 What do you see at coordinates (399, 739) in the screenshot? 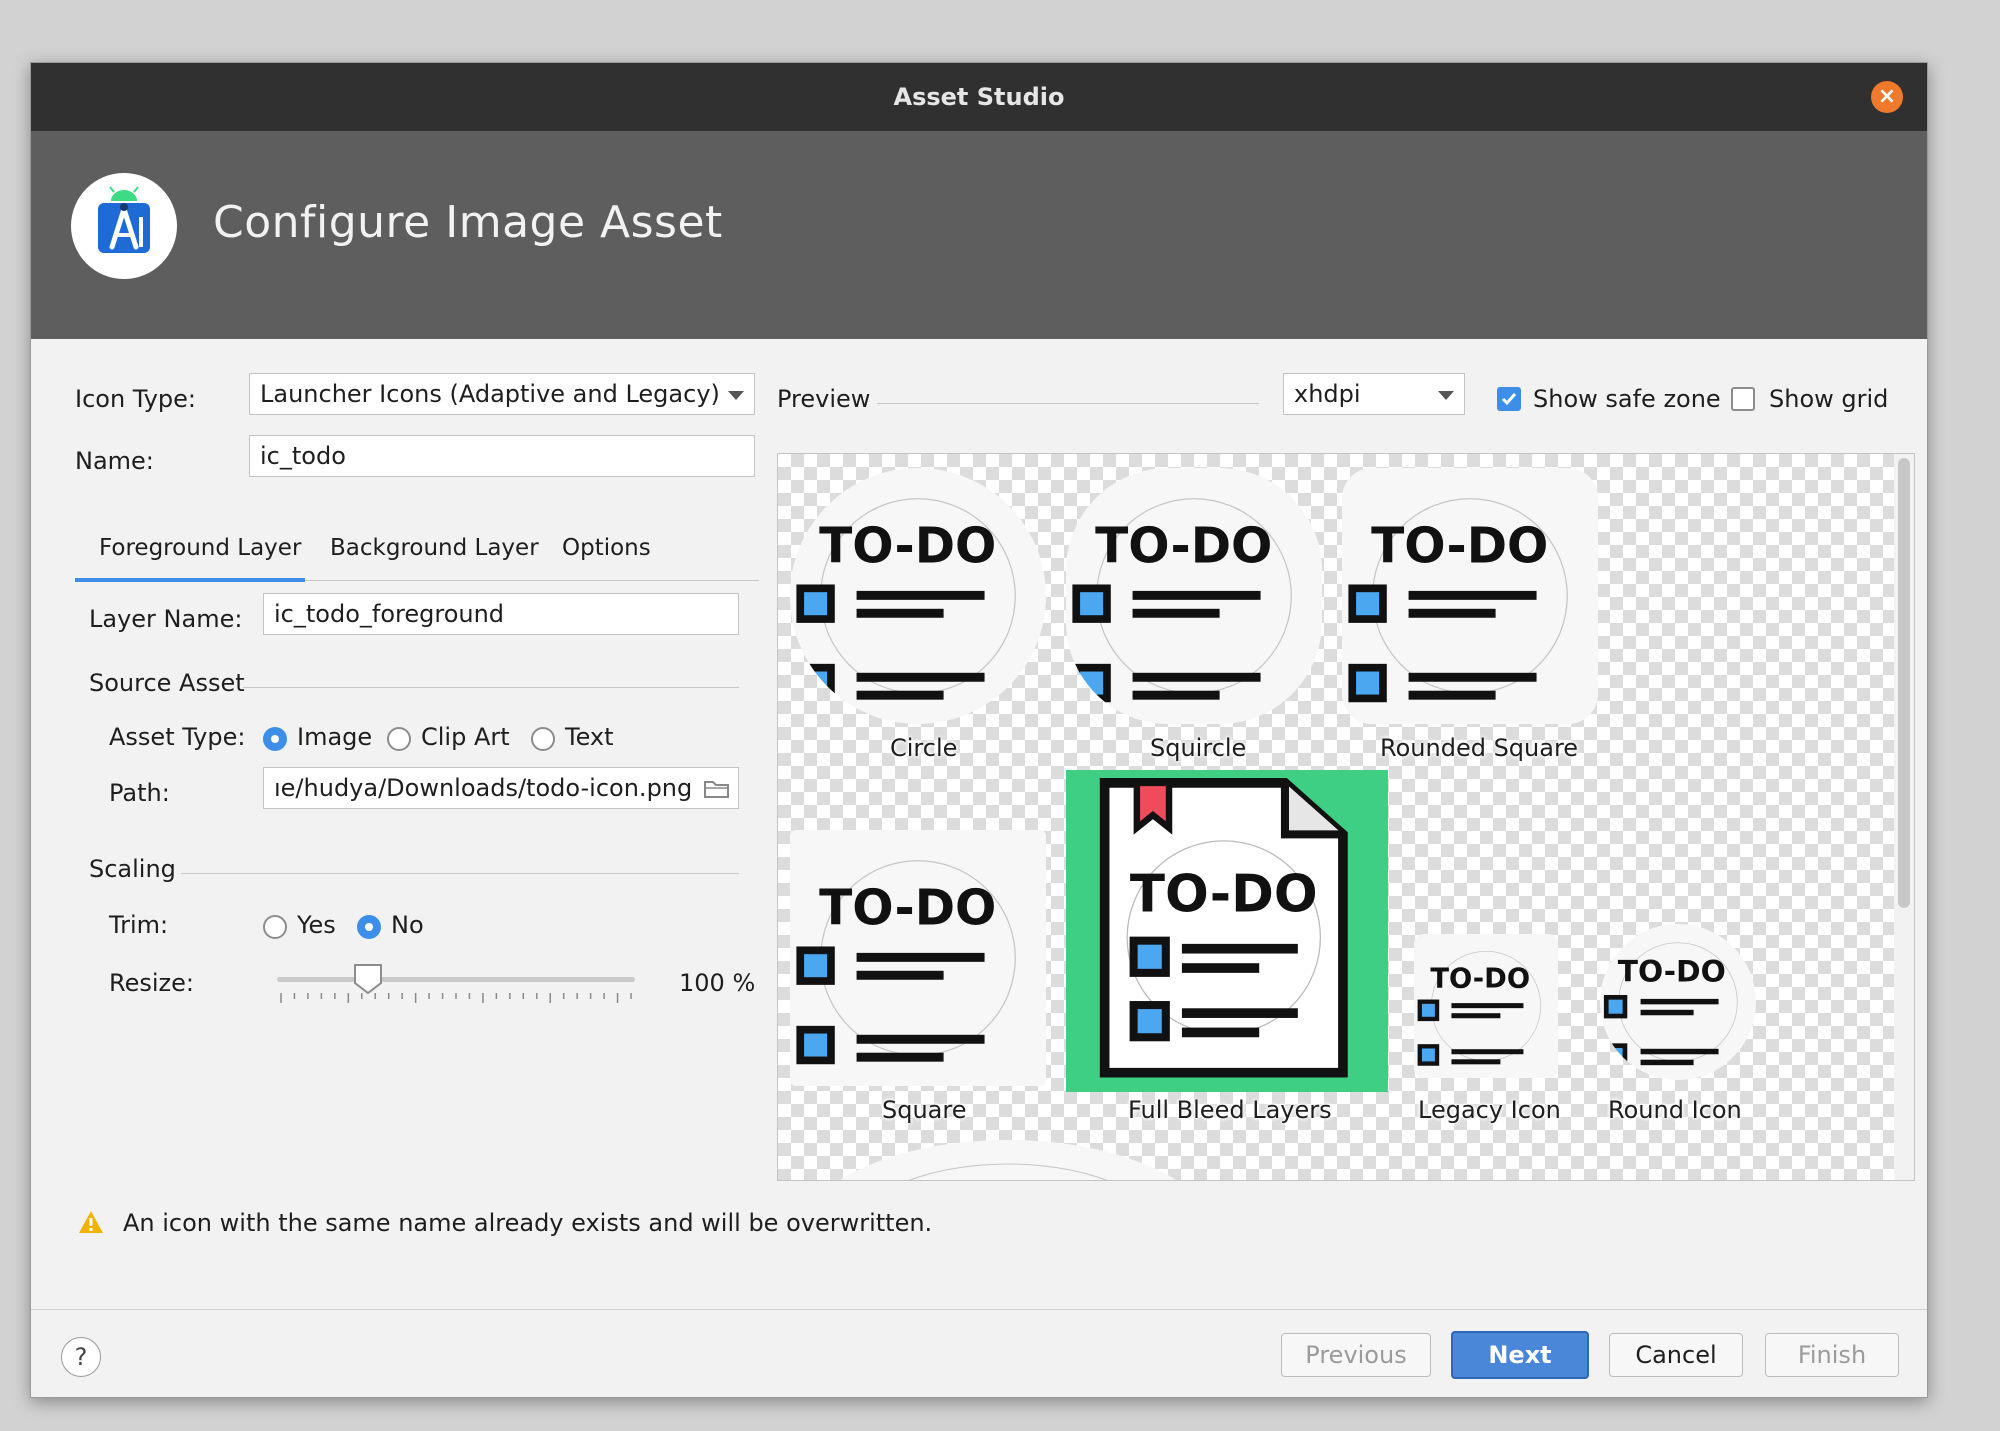
I see `asset-type-clipart-radio` at bounding box center [399, 739].